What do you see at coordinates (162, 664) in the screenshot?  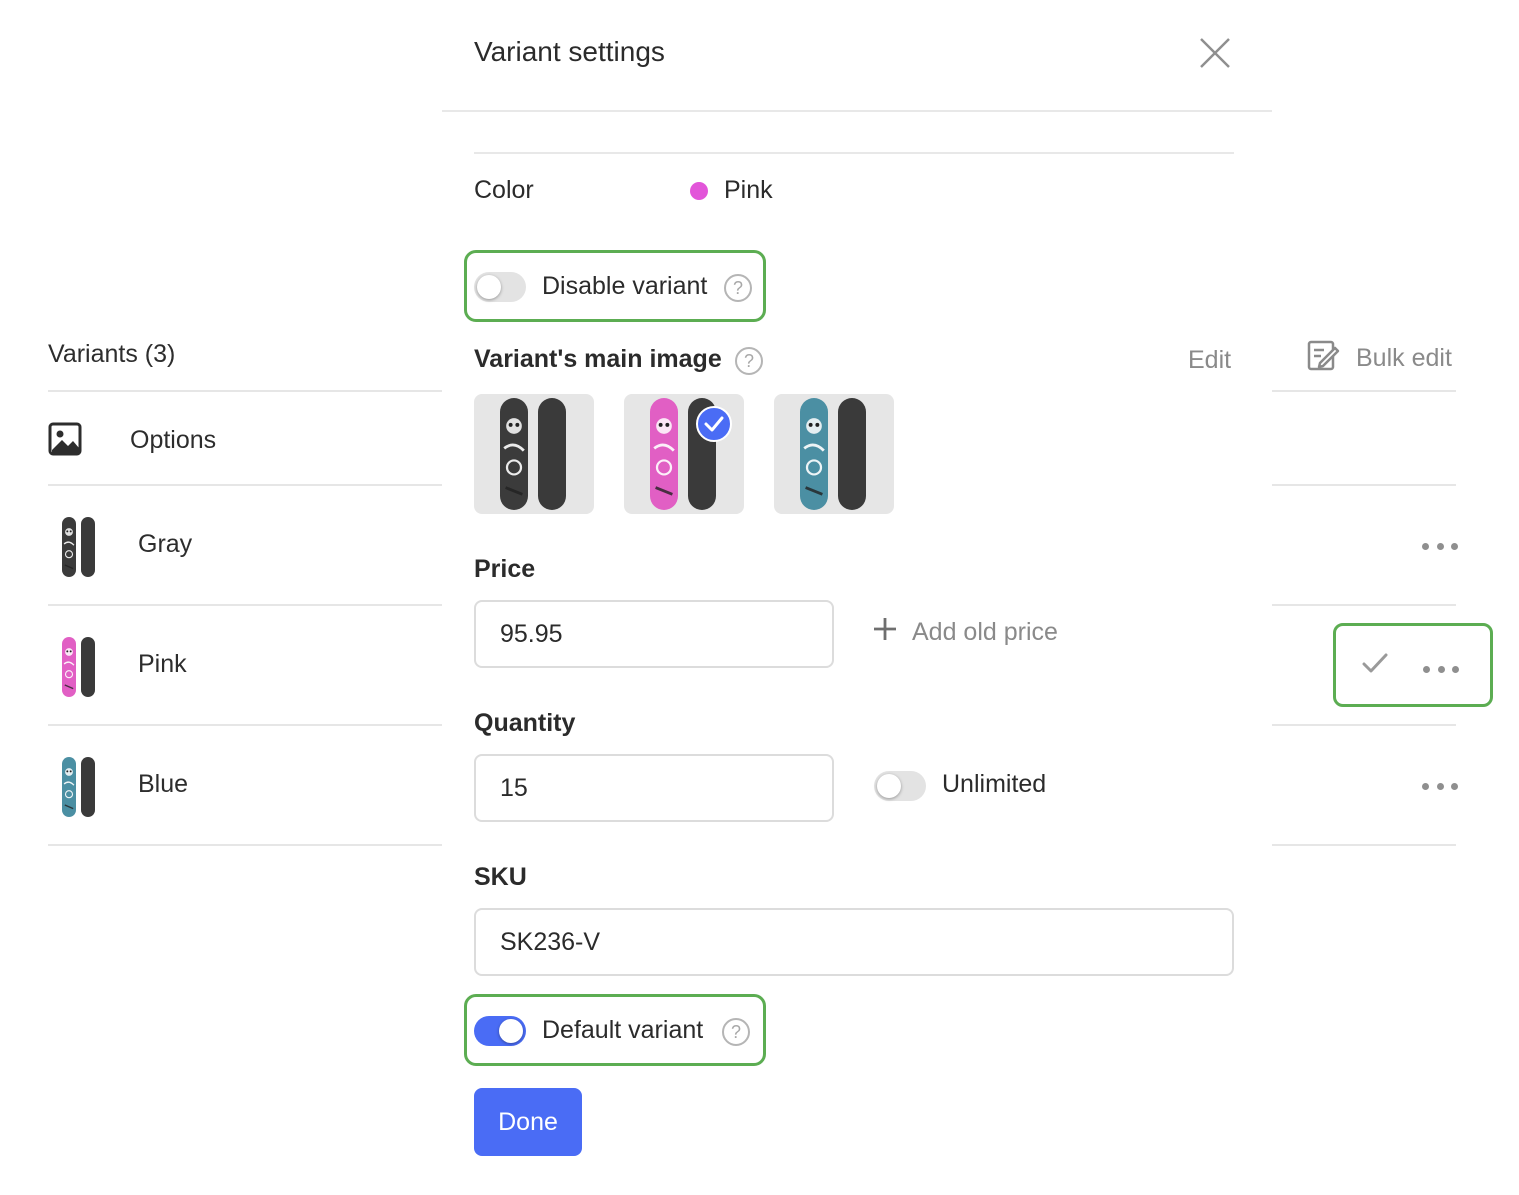 I see `variant-row-label: Pink` at bounding box center [162, 664].